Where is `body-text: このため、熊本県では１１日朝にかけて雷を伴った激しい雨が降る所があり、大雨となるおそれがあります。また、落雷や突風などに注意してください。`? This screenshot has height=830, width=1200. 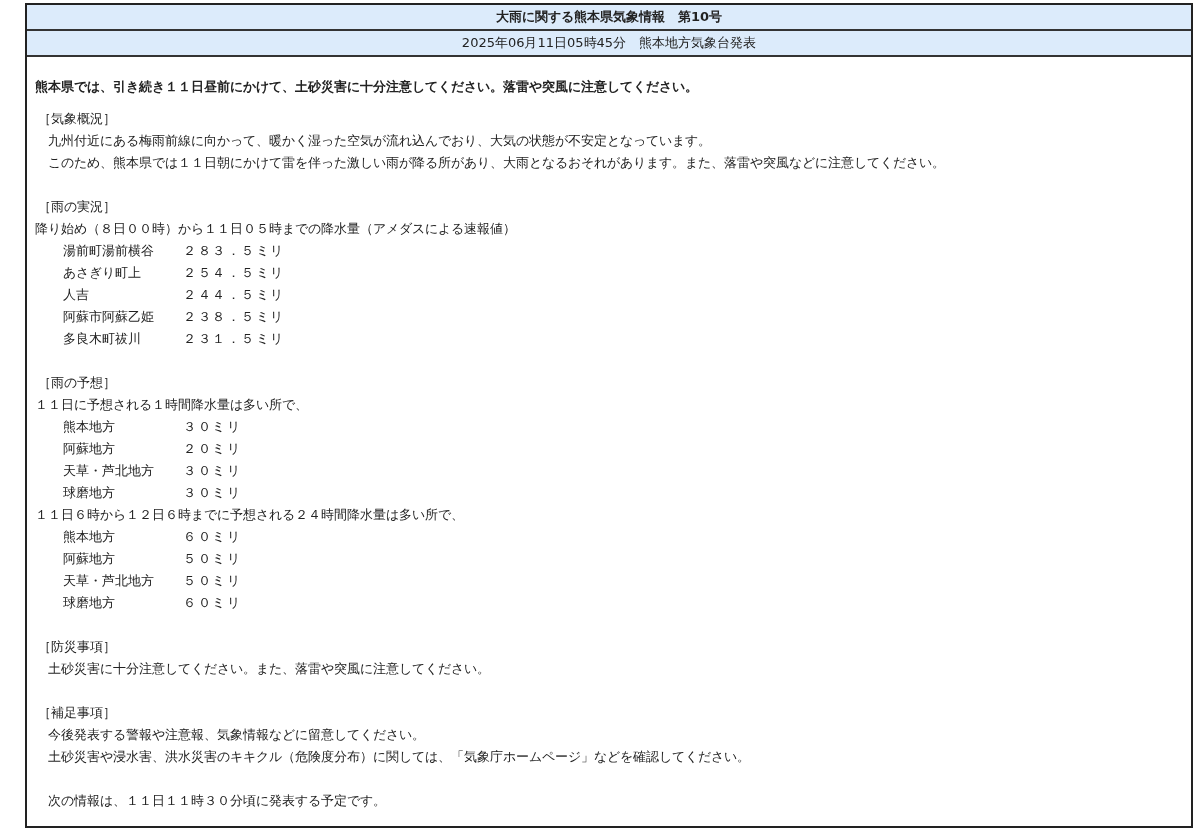 body-text: このため、熊本県では１１日朝にかけて雷を伴った激しい雨が降る所があり、大雨となるおそれがあります。また、落雷や突風などに注意してください。 is located at coordinates (496, 163).